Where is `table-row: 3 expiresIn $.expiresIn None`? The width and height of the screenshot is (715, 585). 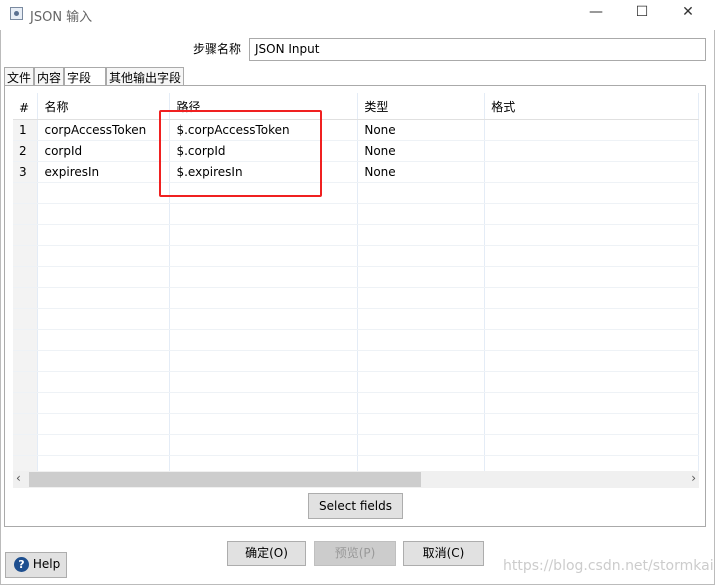 table-row: 3 expiresIn $.expiresIn None is located at coordinates (356, 172).